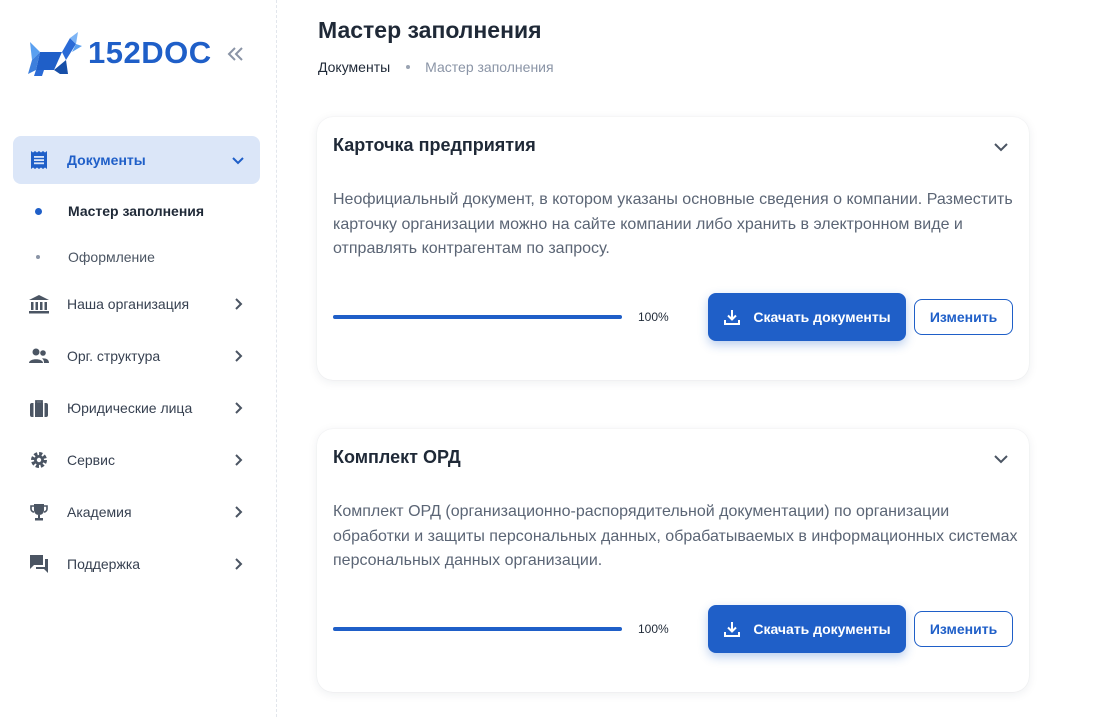 This screenshot has width=1104, height=717. I want to click on sidebar-item-academy: Академия, so click(136, 512).